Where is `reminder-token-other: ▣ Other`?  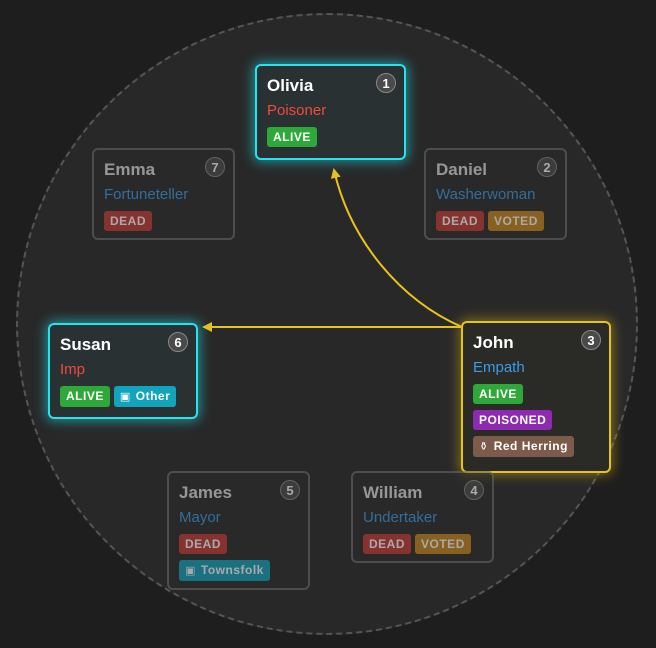
reminder-token-other: ▣ Other is located at coordinates (145, 396).